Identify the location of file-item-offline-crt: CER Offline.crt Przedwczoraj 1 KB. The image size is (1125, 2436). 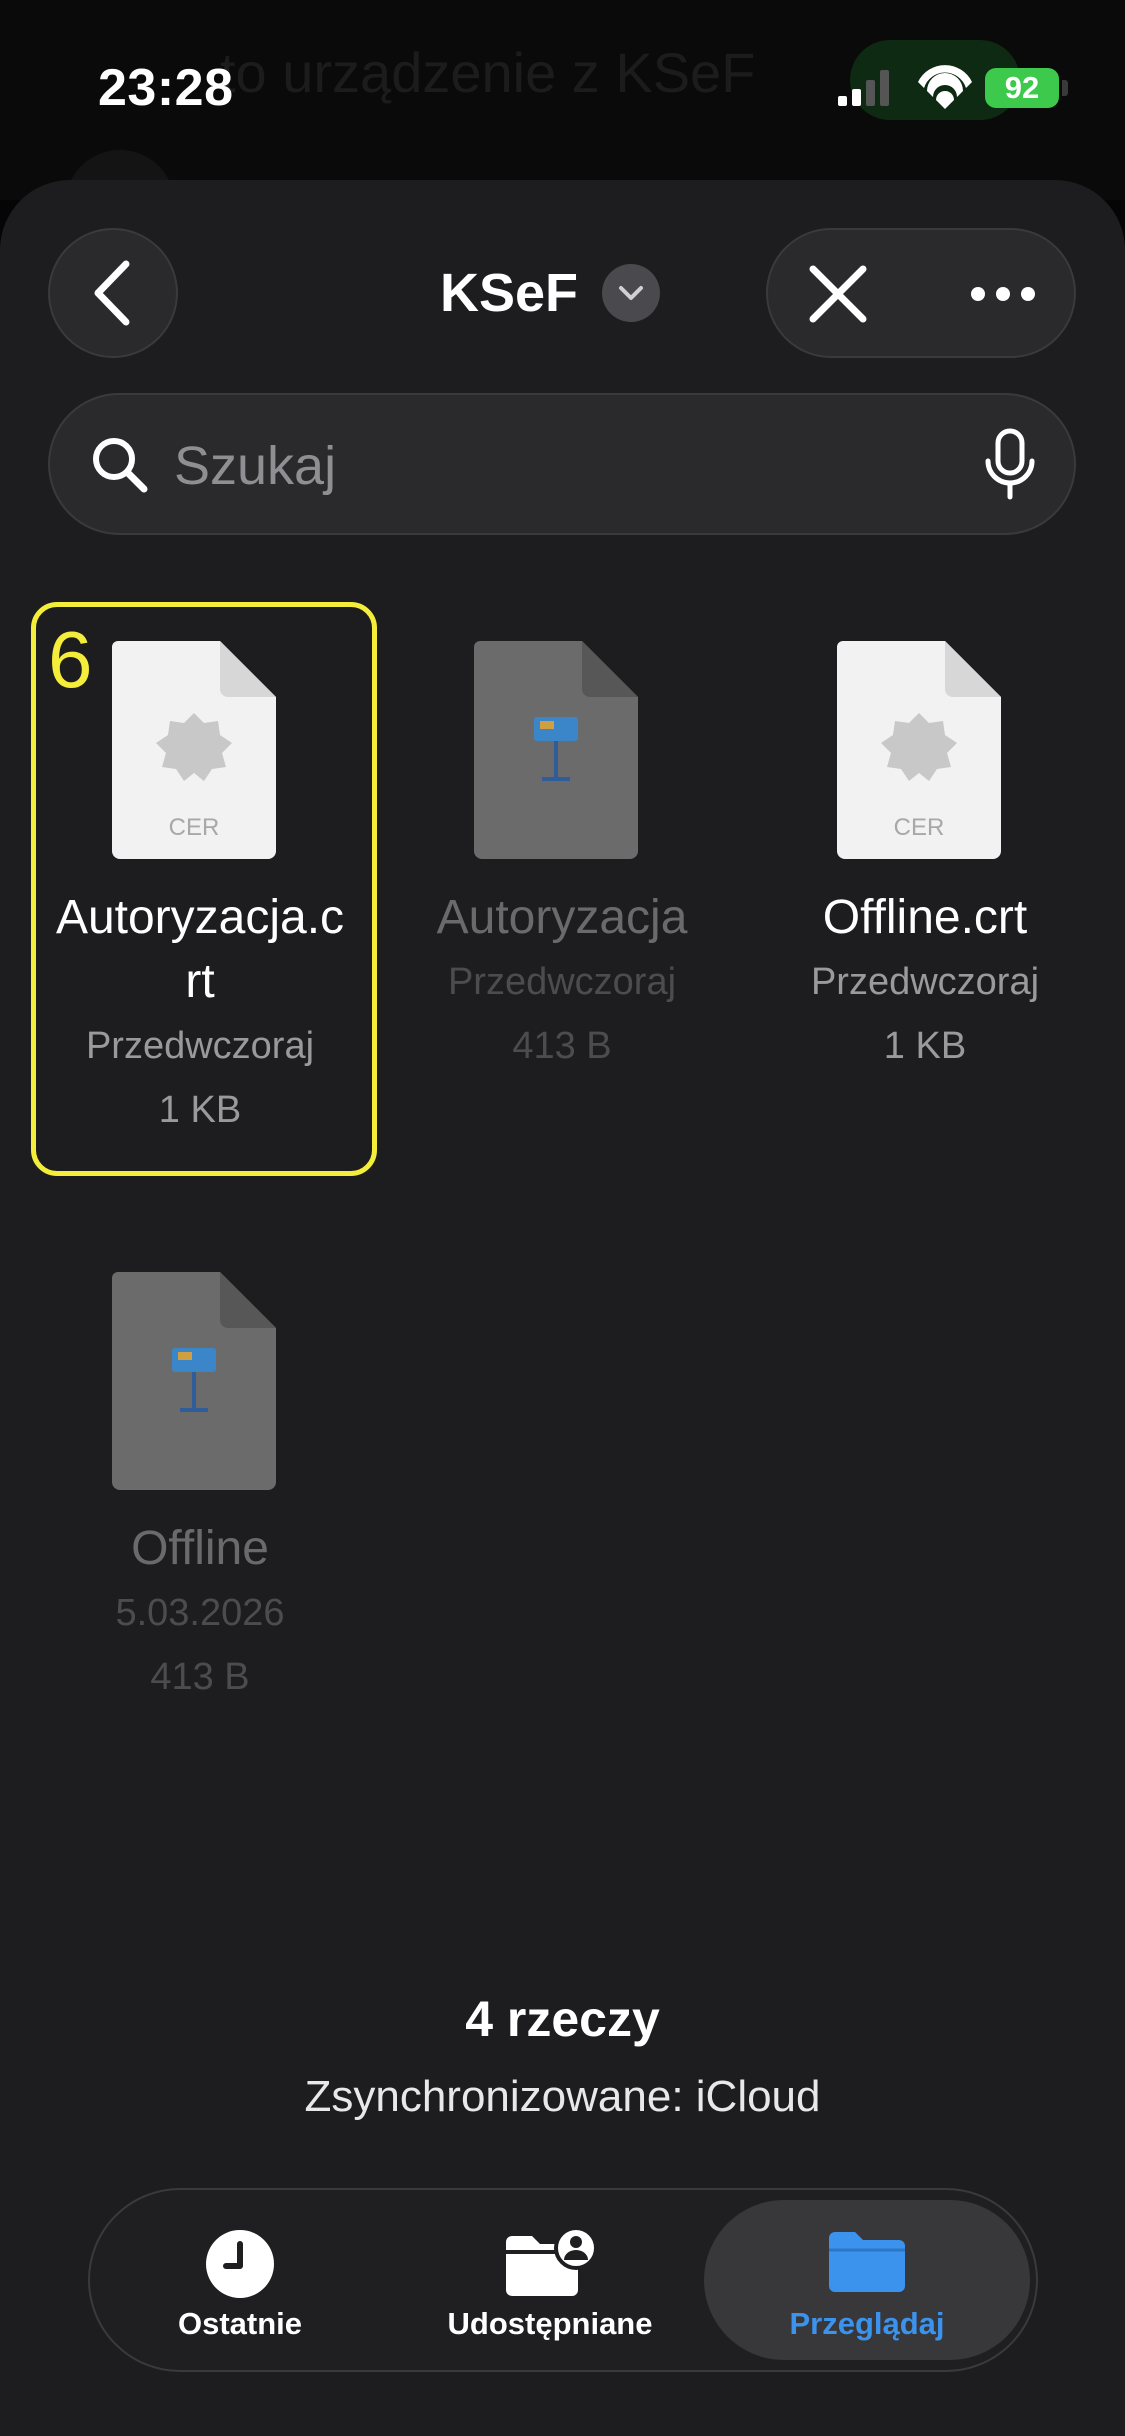
(925, 861).